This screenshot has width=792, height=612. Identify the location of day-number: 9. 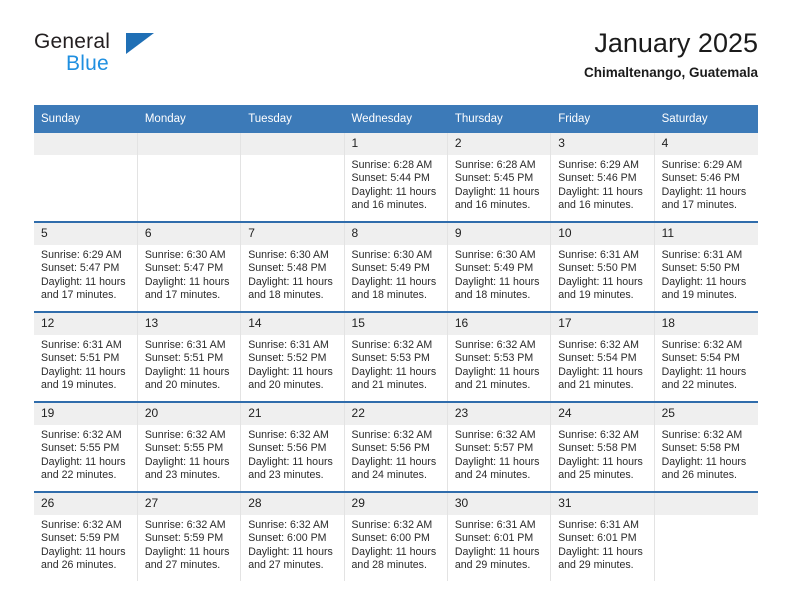
(499, 234).